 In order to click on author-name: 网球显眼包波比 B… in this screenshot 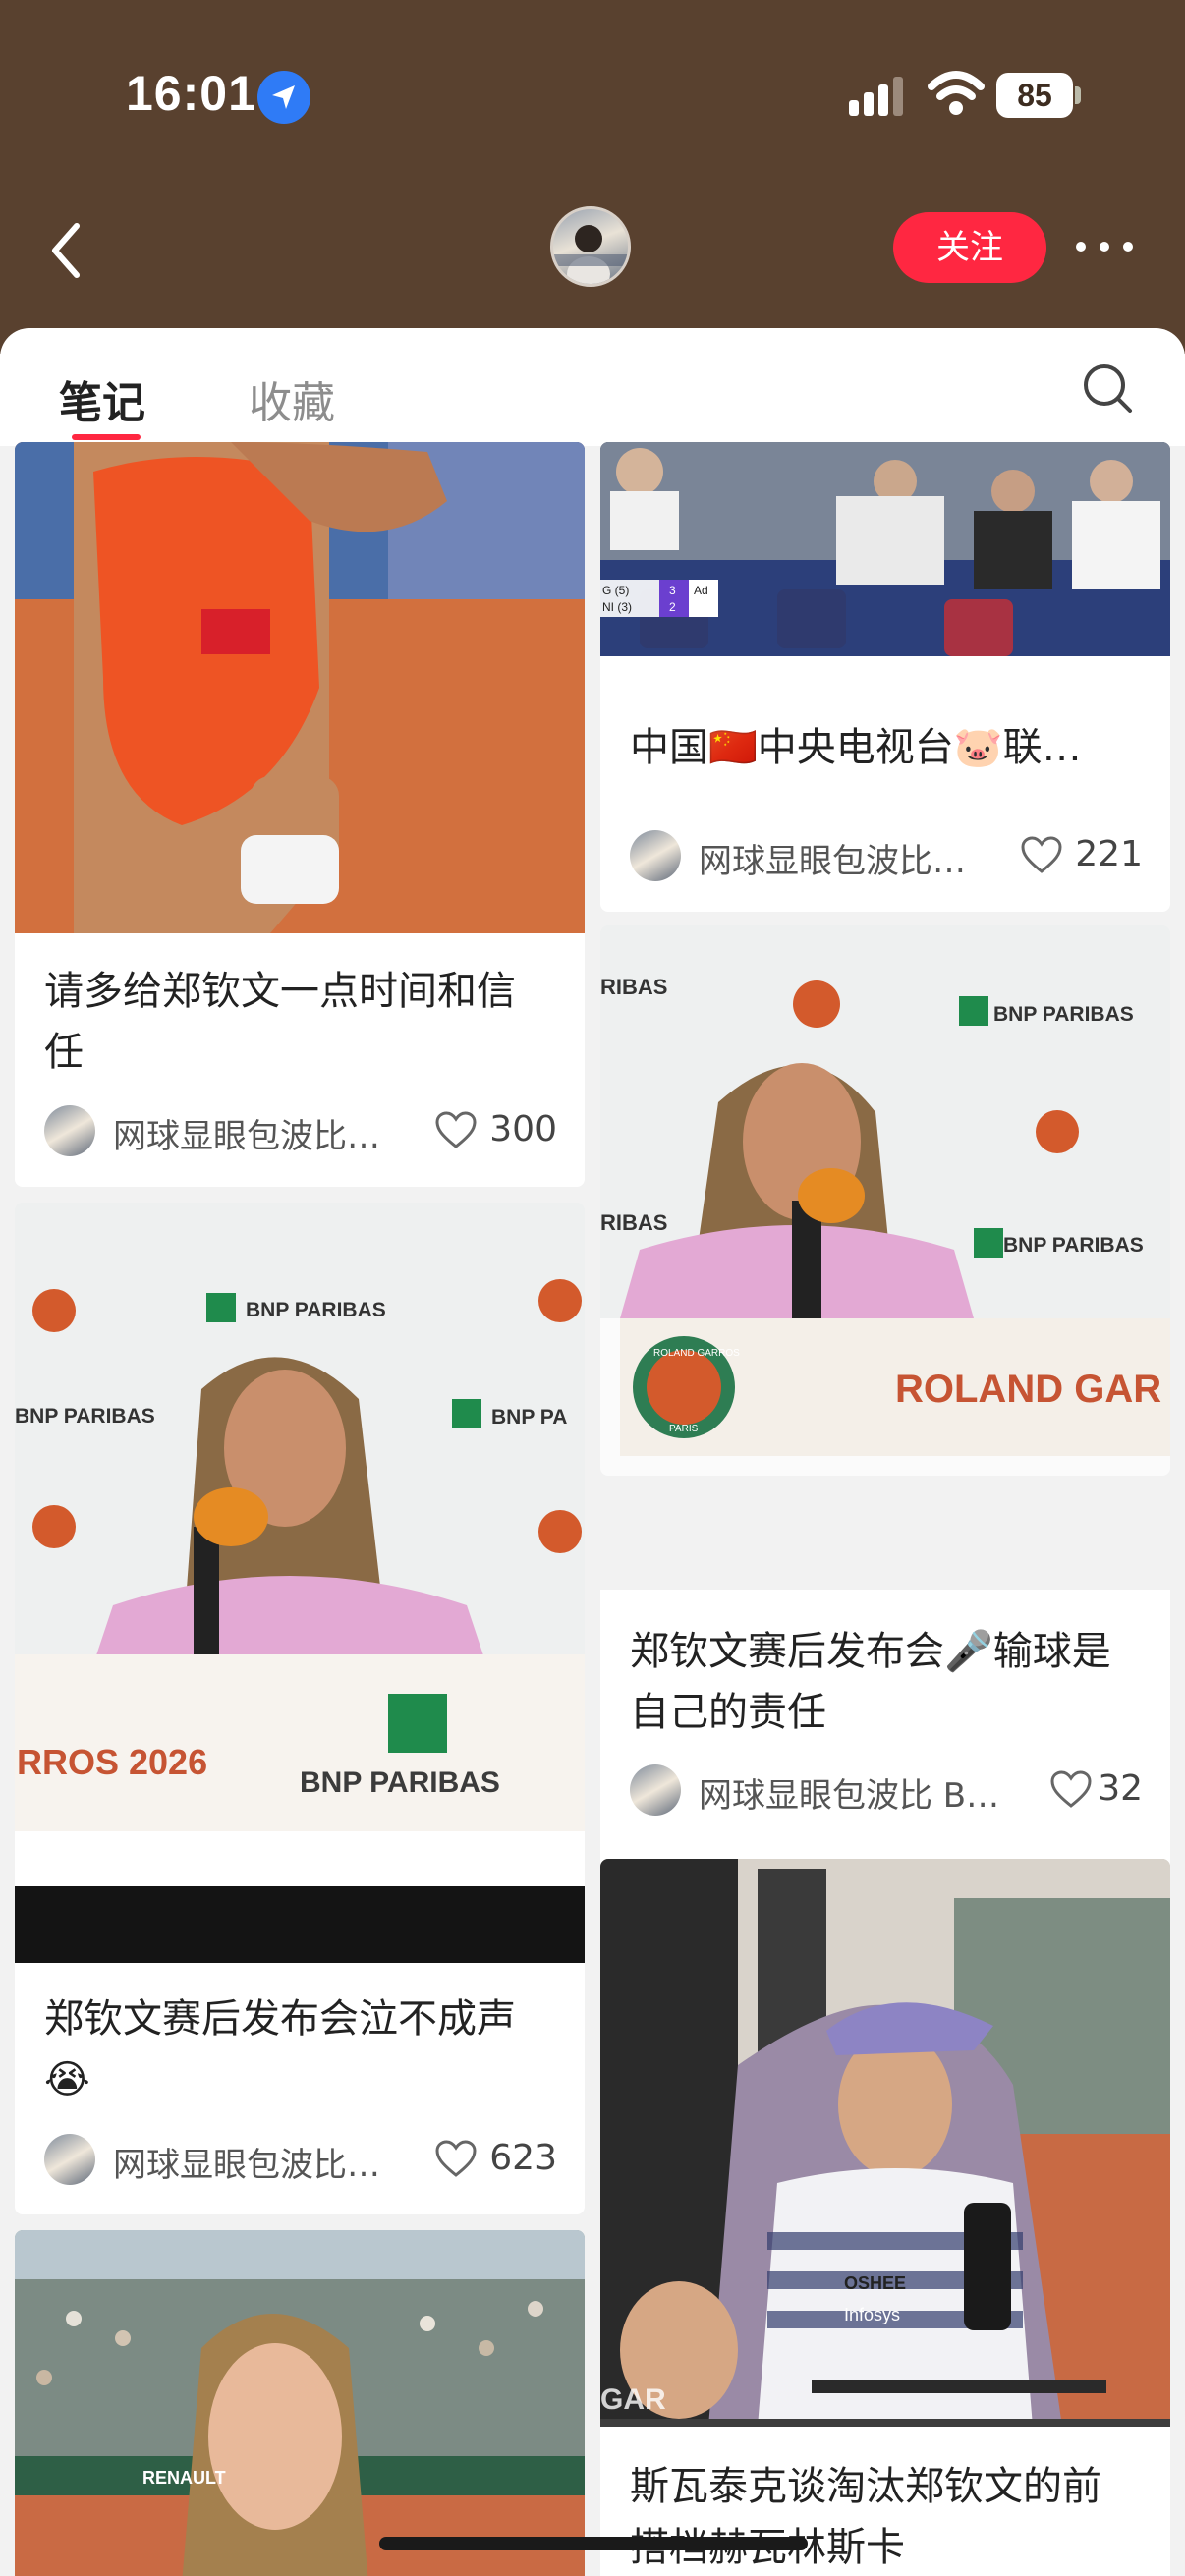, I will do `click(850, 1796)`.